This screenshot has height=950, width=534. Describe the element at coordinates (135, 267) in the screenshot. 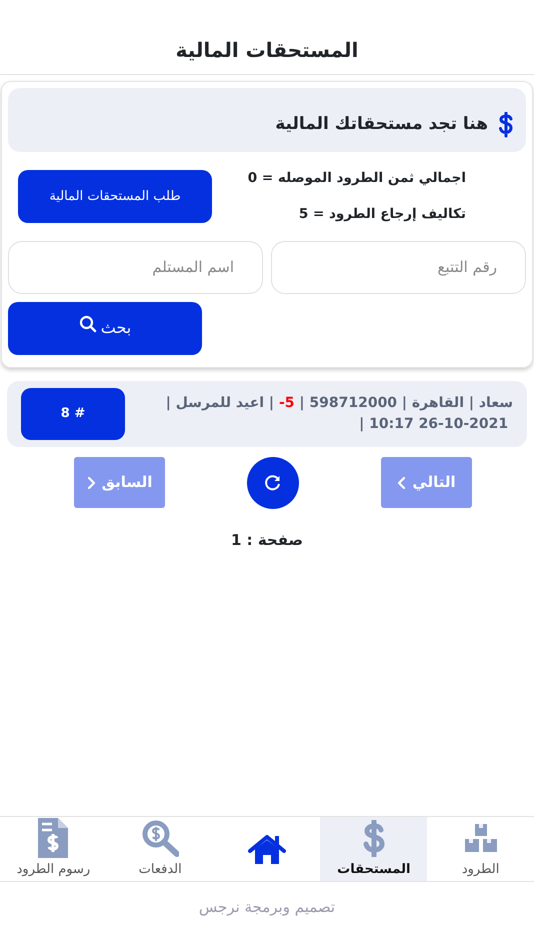

I see `input-field: اسم المستلم` at that location.